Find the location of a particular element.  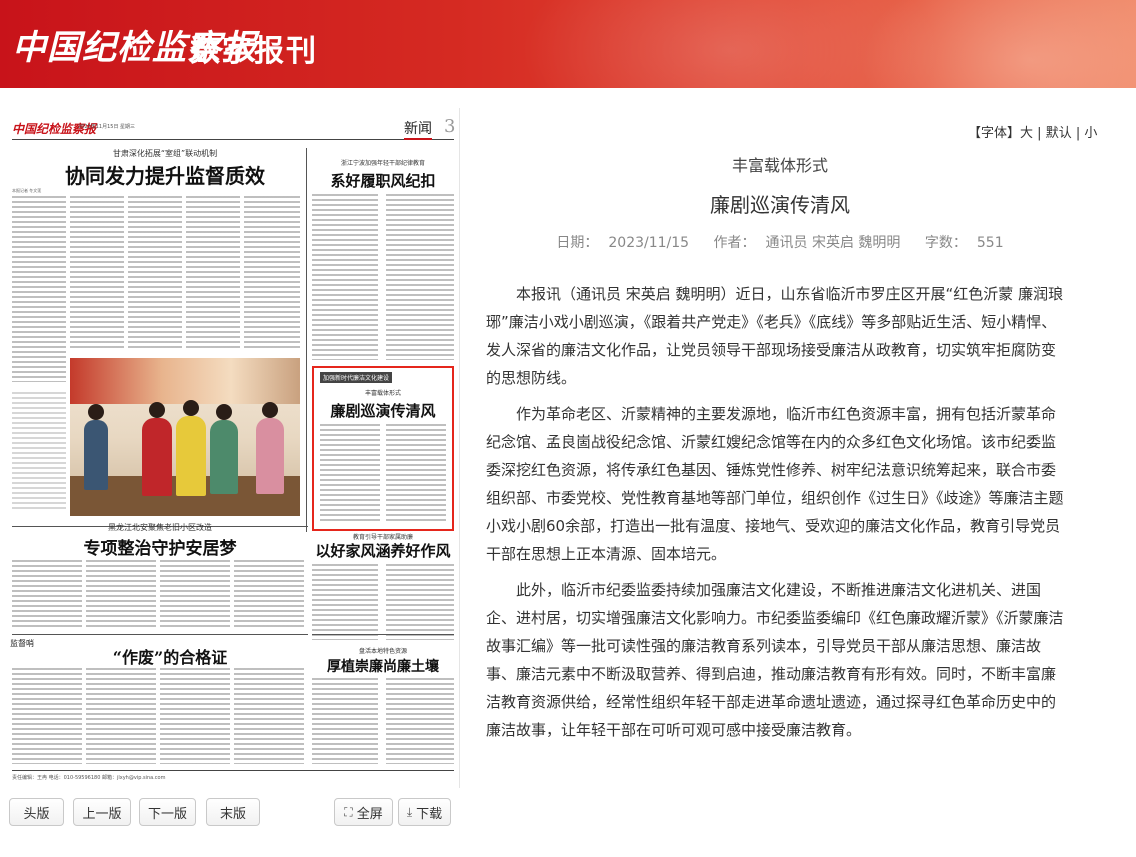

story-headline: “作废”的合格证 is located at coordinates (170, 656).